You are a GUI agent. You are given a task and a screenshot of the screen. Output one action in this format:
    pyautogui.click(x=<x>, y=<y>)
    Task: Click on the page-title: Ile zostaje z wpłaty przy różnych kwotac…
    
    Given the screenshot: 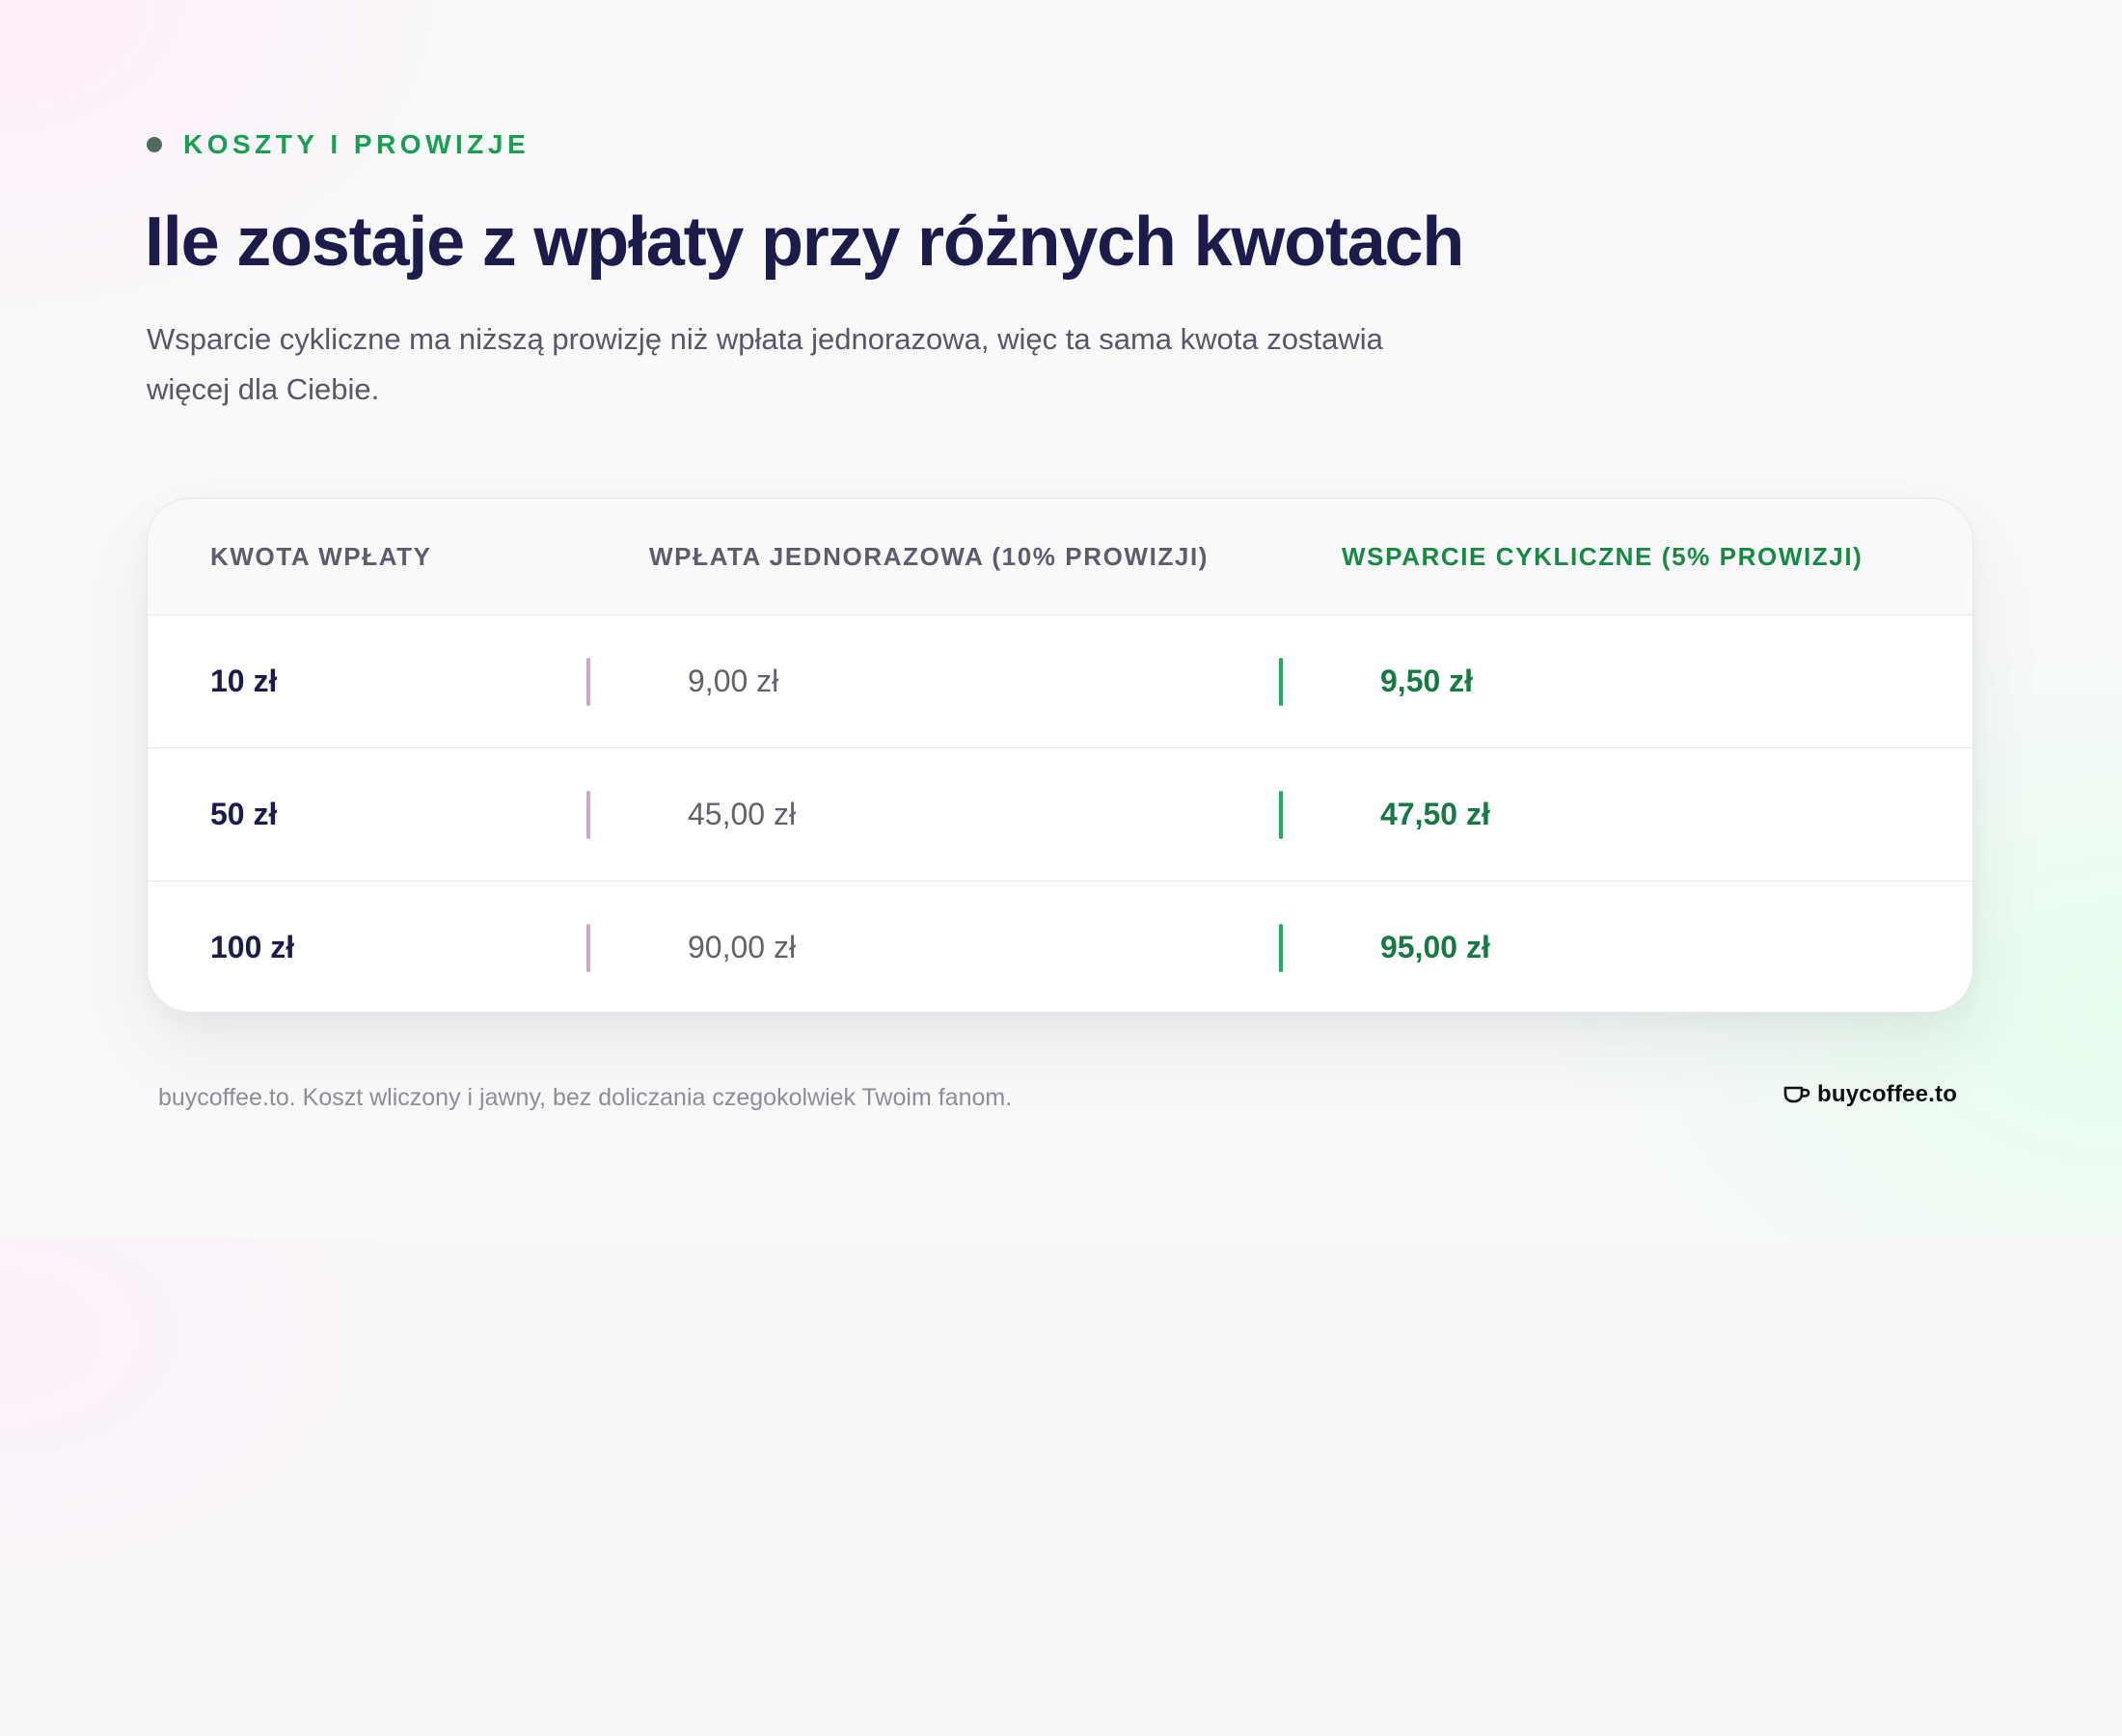 What is the action you would take?
    pyautogui.click(x=805, y=242)
    